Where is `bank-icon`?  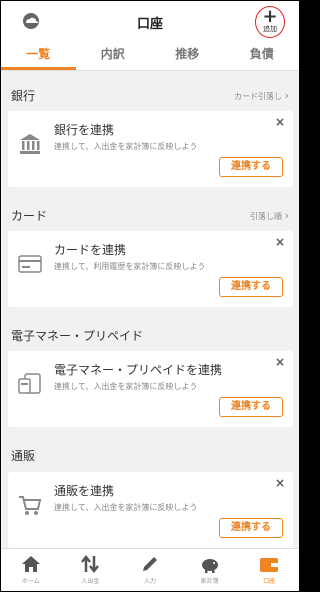 bank-icon is located at coordinates (30, 144).